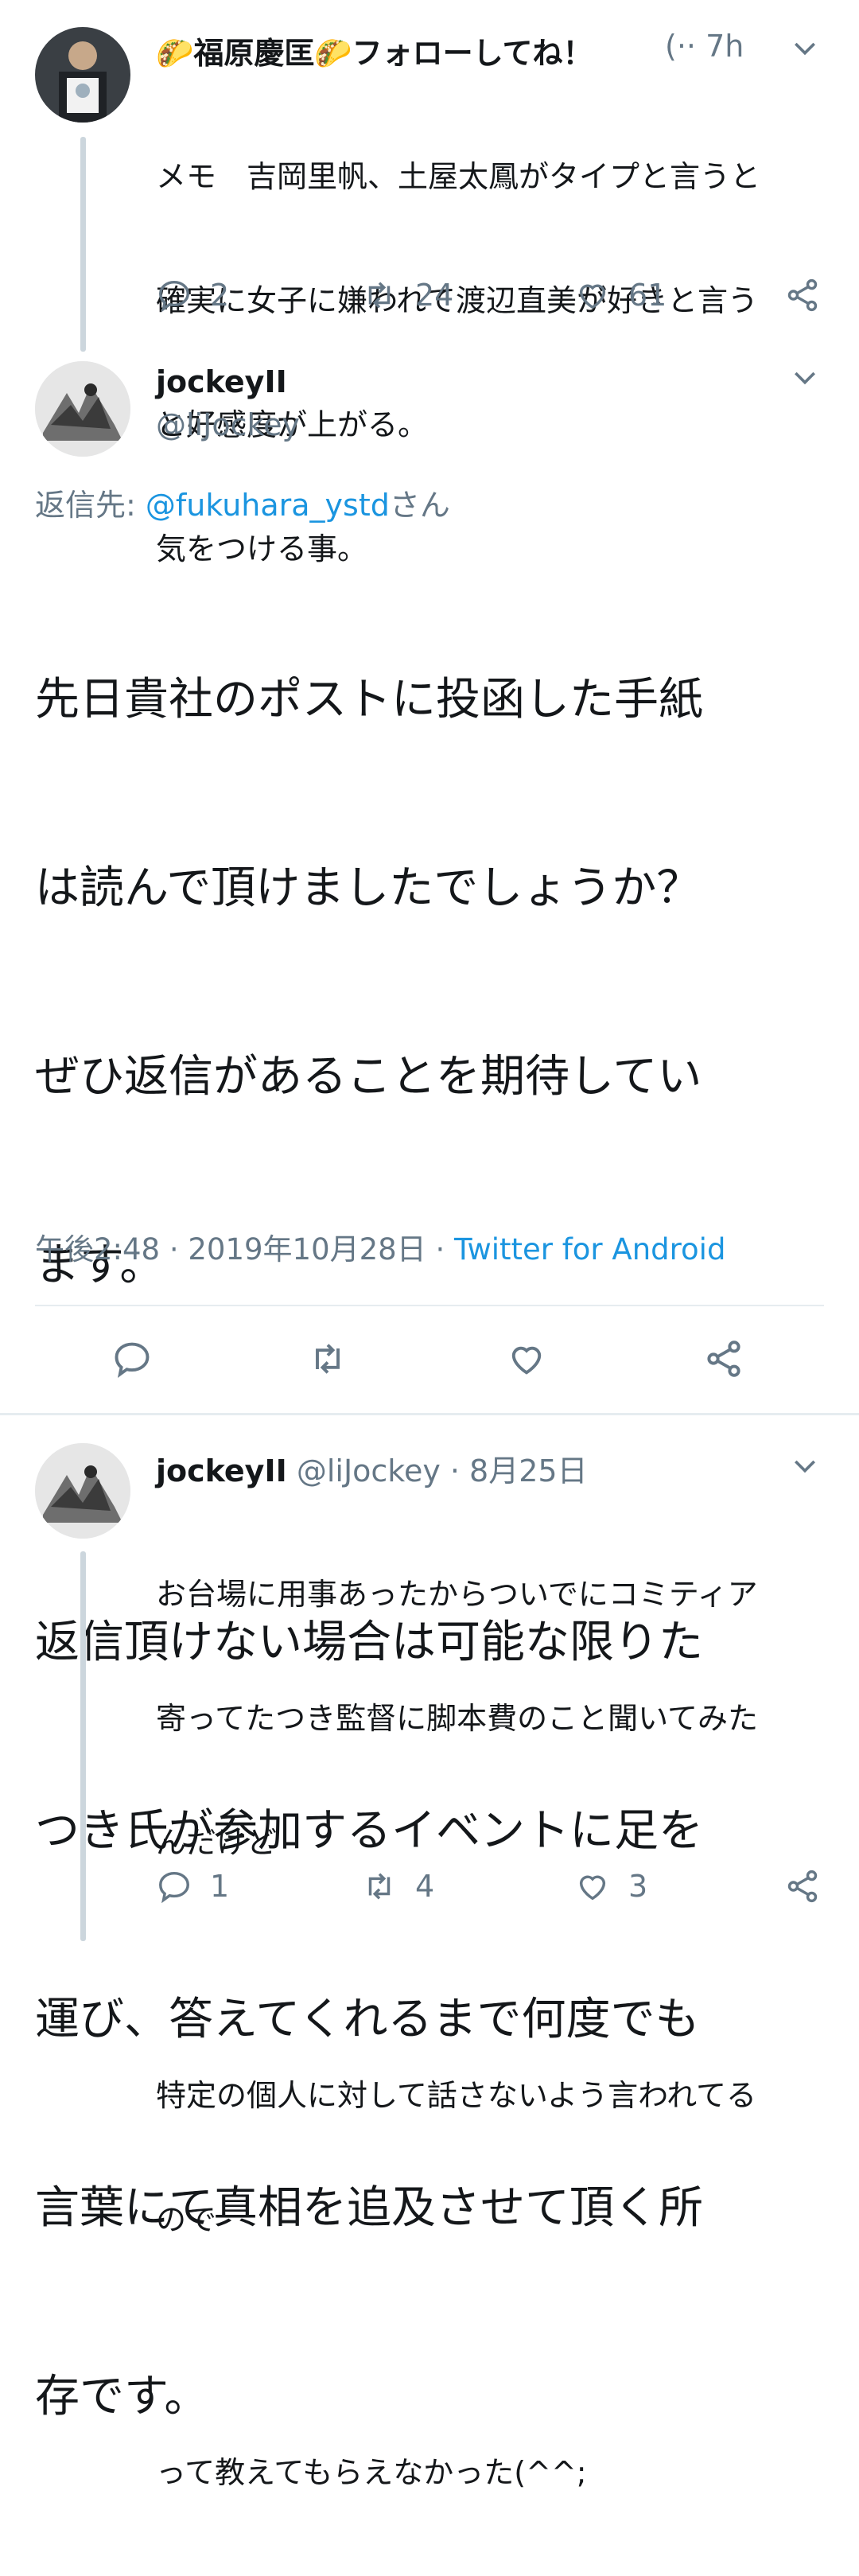 This screenshot has width=859, height=2576. What do you see at coordinates (610, 1887) in the screenshot?
I see `like-button: 3` at bounding box center [610, 1887].